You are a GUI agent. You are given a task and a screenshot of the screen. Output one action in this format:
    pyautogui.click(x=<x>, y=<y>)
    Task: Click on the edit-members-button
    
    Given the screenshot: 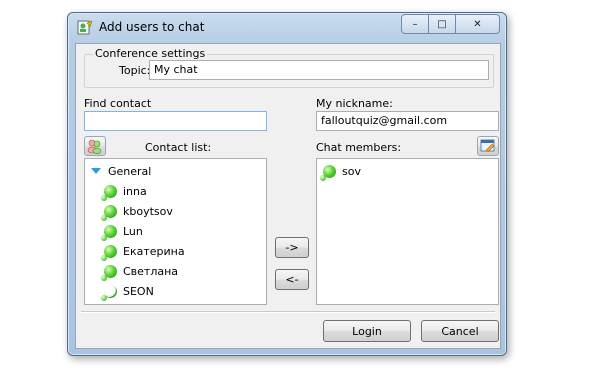 What is the action you would take?
    pyautogui.click(x=488, y=146)
    